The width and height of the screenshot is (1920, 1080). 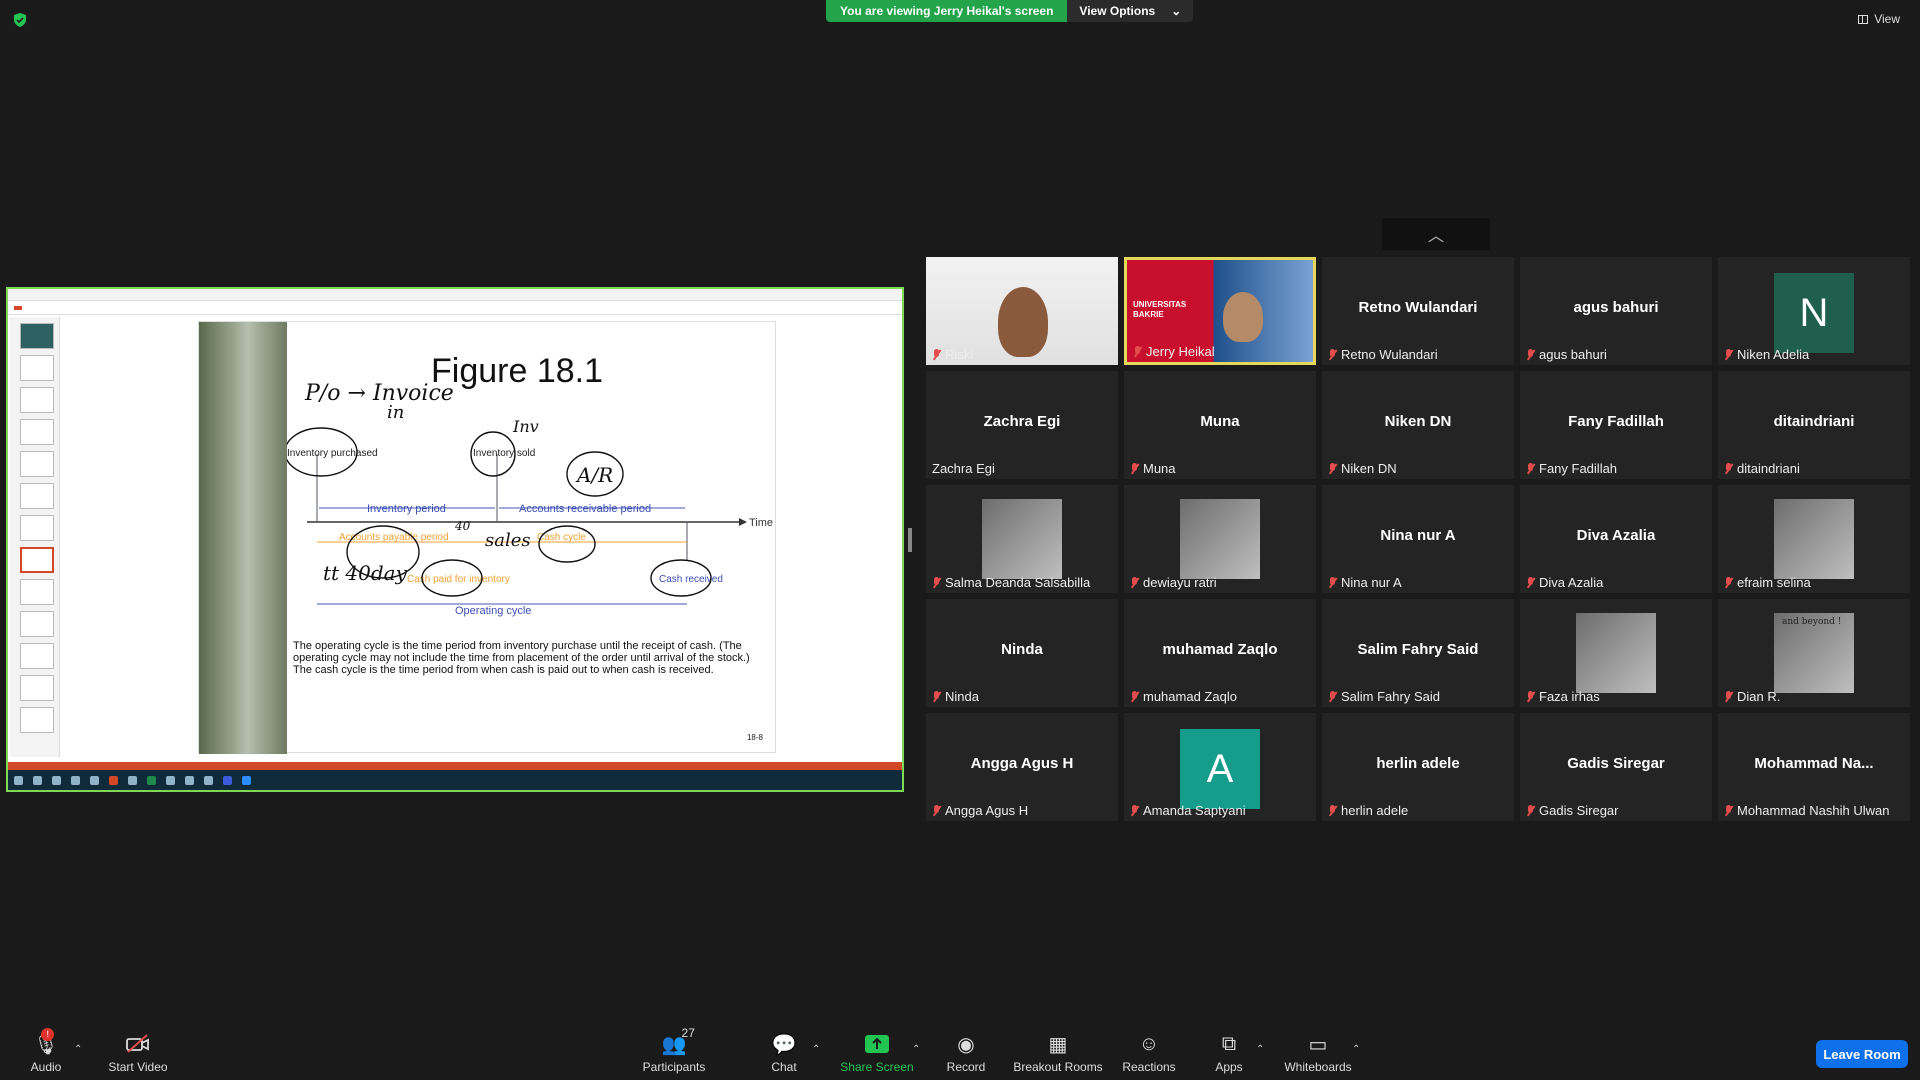 What do you see at coordinates (365, 573) in the screenshot?
I see `ink-note: tt 40day` at bounding box center [365, 573].